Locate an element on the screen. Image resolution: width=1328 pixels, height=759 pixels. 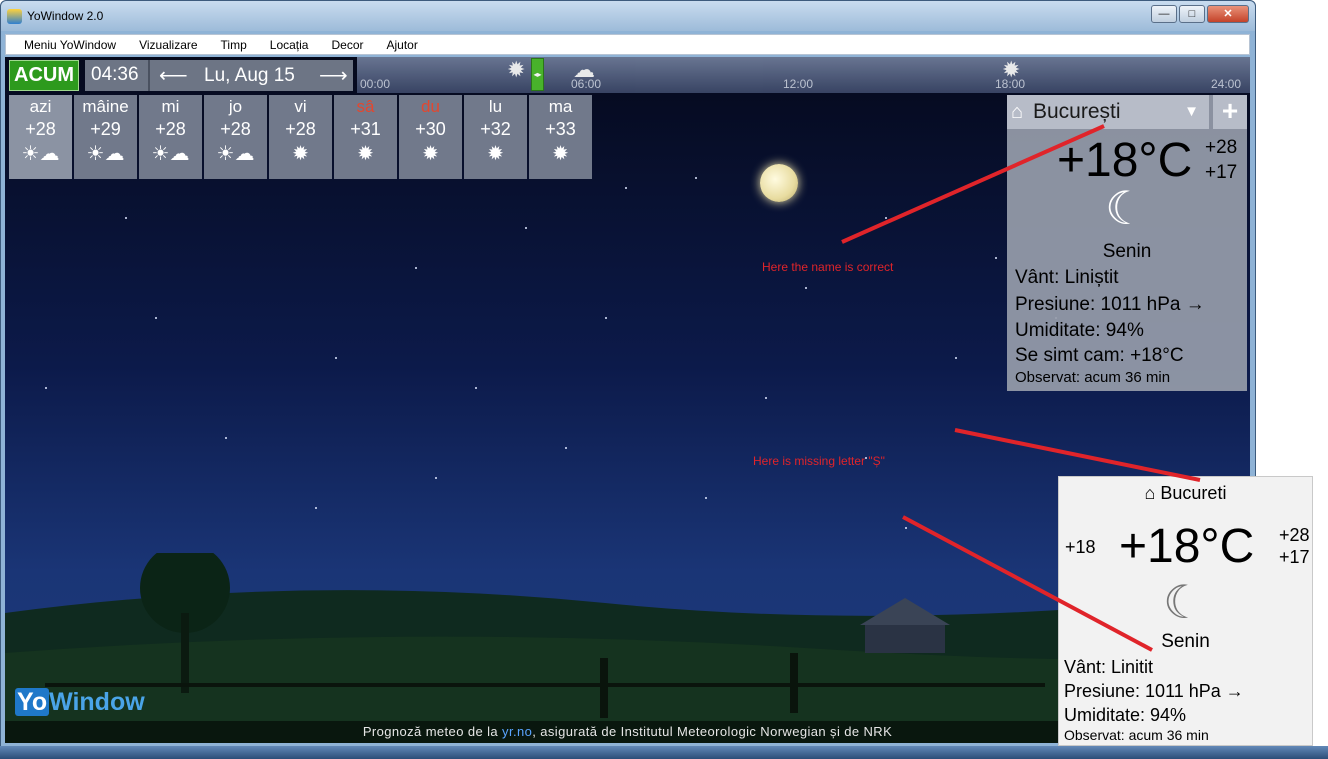
window-controls: — □ ✕ is located at coordinates (1200, 14).